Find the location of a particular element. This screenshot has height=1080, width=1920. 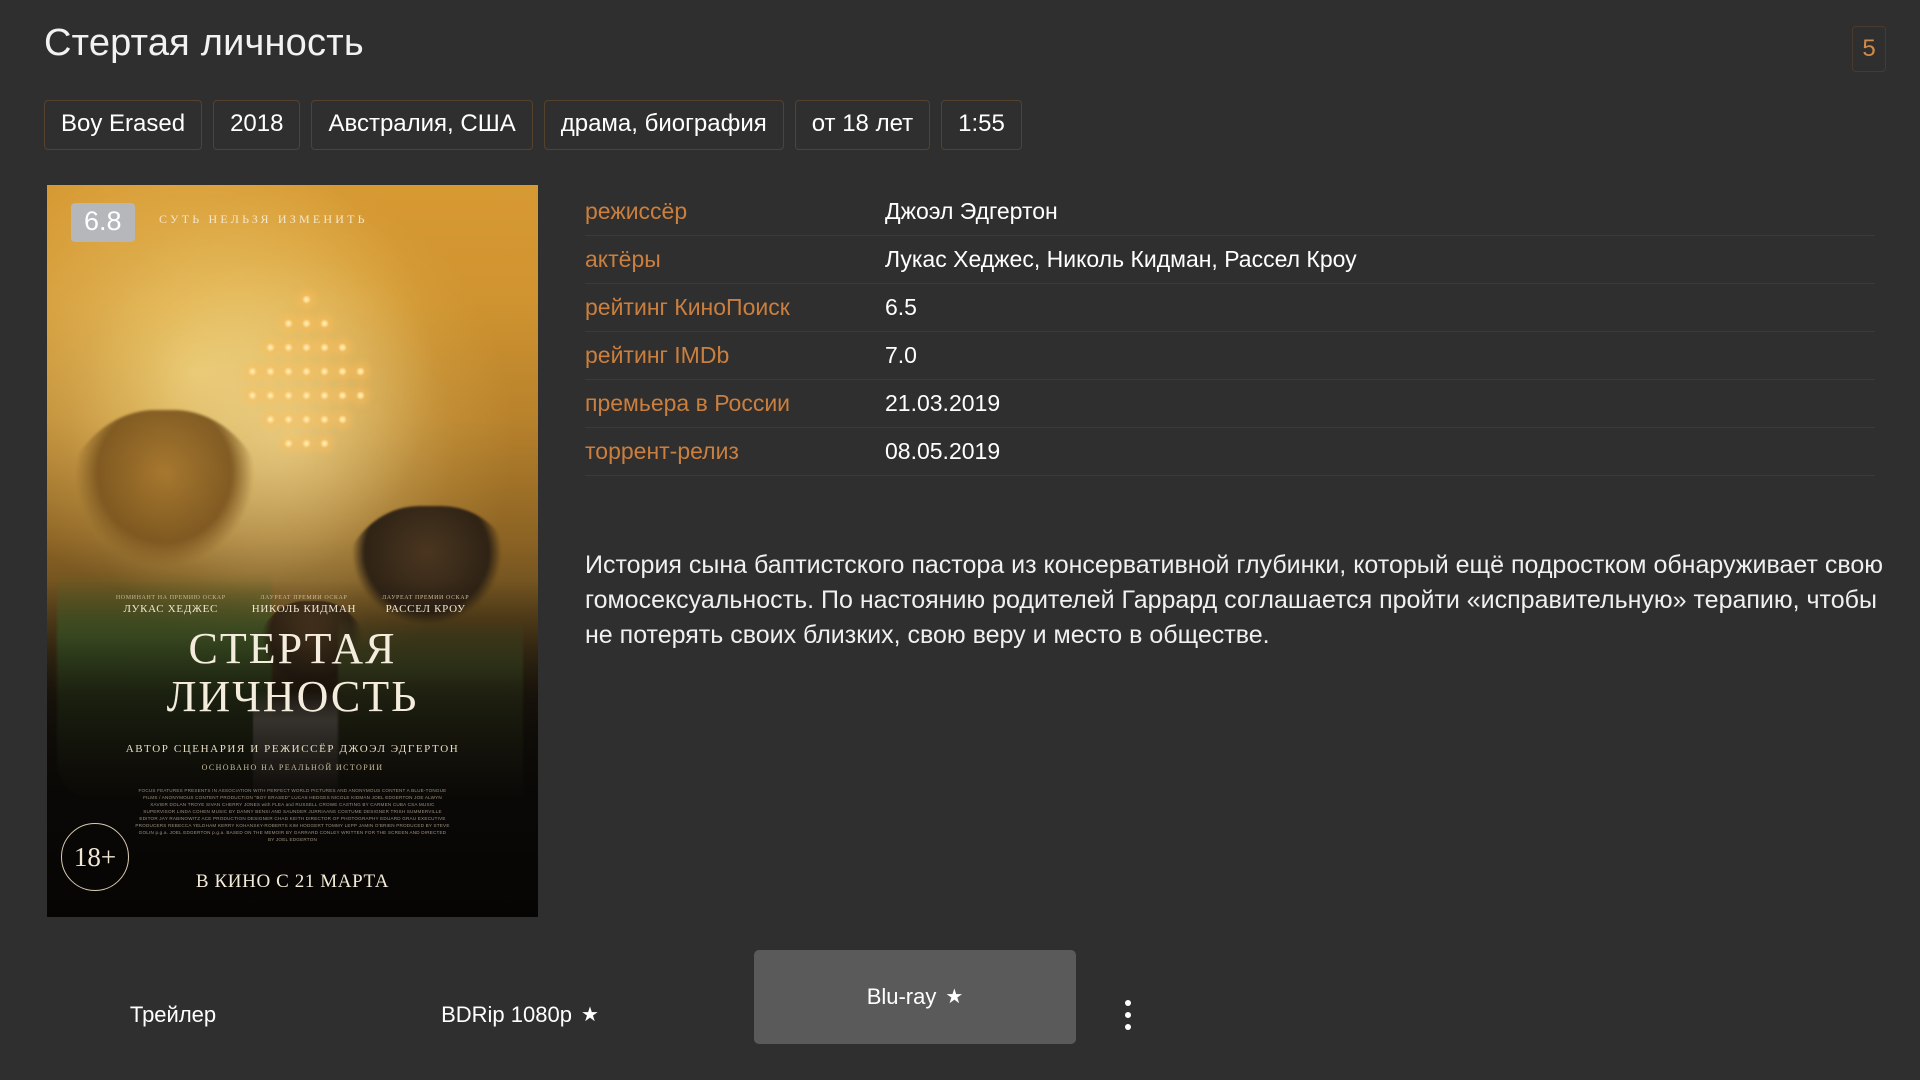

poster-credit-item: НОМИНАНТ НА ПРЕМИЮ ОСКАР ЛУКАС ХЕДЖЕС is located at coordinates (171, 605).